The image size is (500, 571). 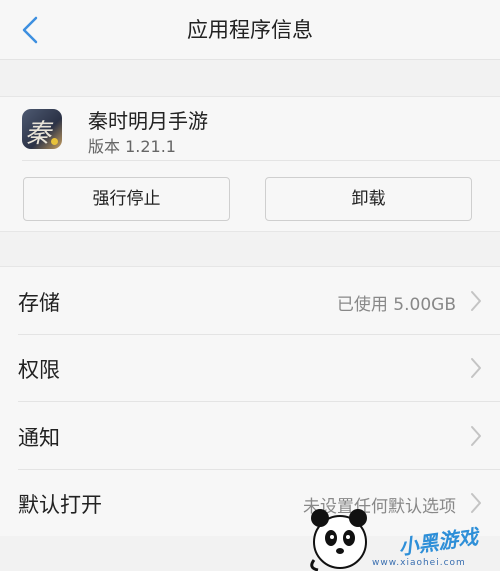 I want to click on force-stop-button: 强行停止, so click(x=126, y=199).